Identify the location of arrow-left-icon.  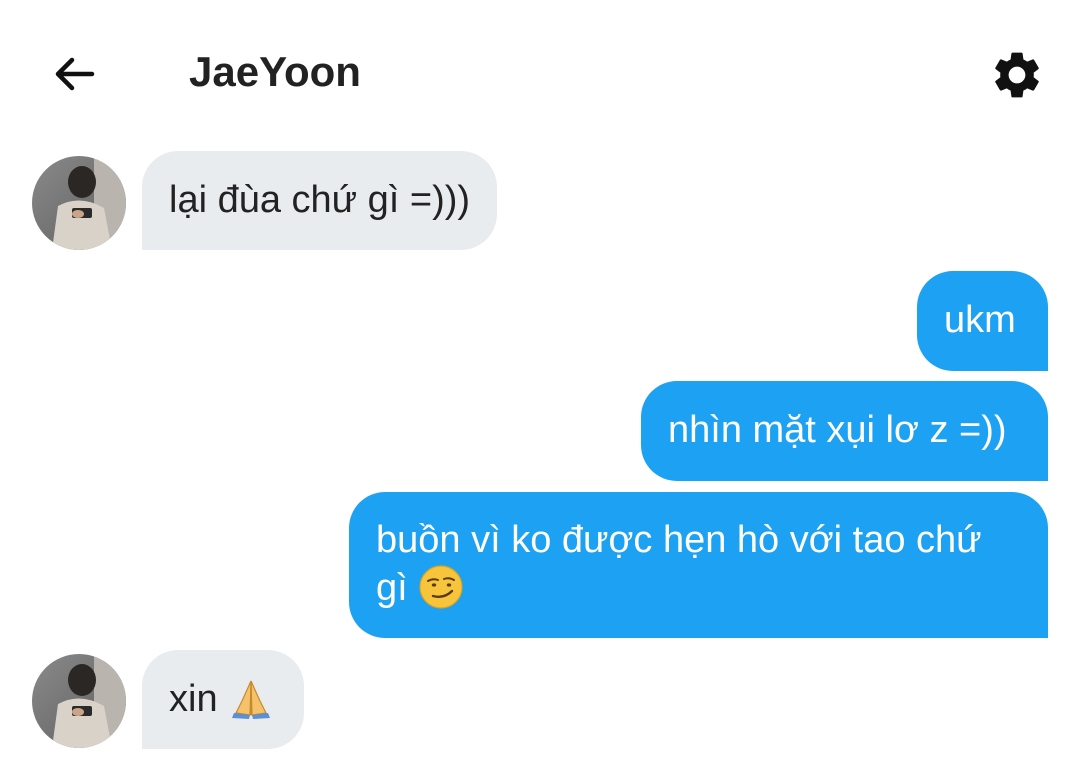
(75, 74).